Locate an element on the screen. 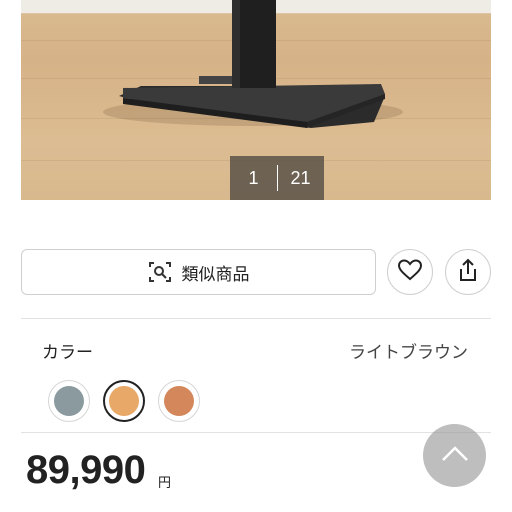 This screenshot has height=512, width=512. color-swatch-light-brown is located at coordinates (124, 401).